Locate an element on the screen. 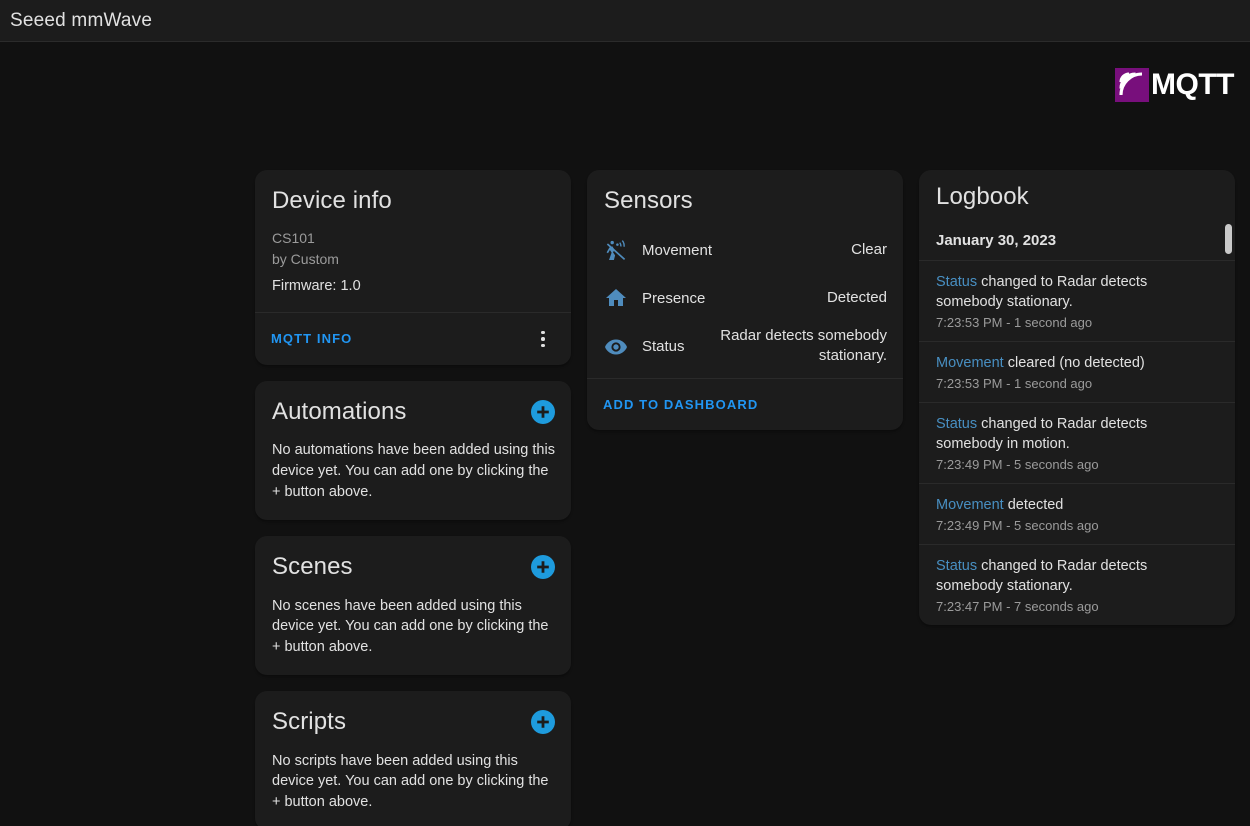 Image resolution: width=1250 pixels, height=826 pixels. device-model: CS101 is located at coordinates (293, 238).